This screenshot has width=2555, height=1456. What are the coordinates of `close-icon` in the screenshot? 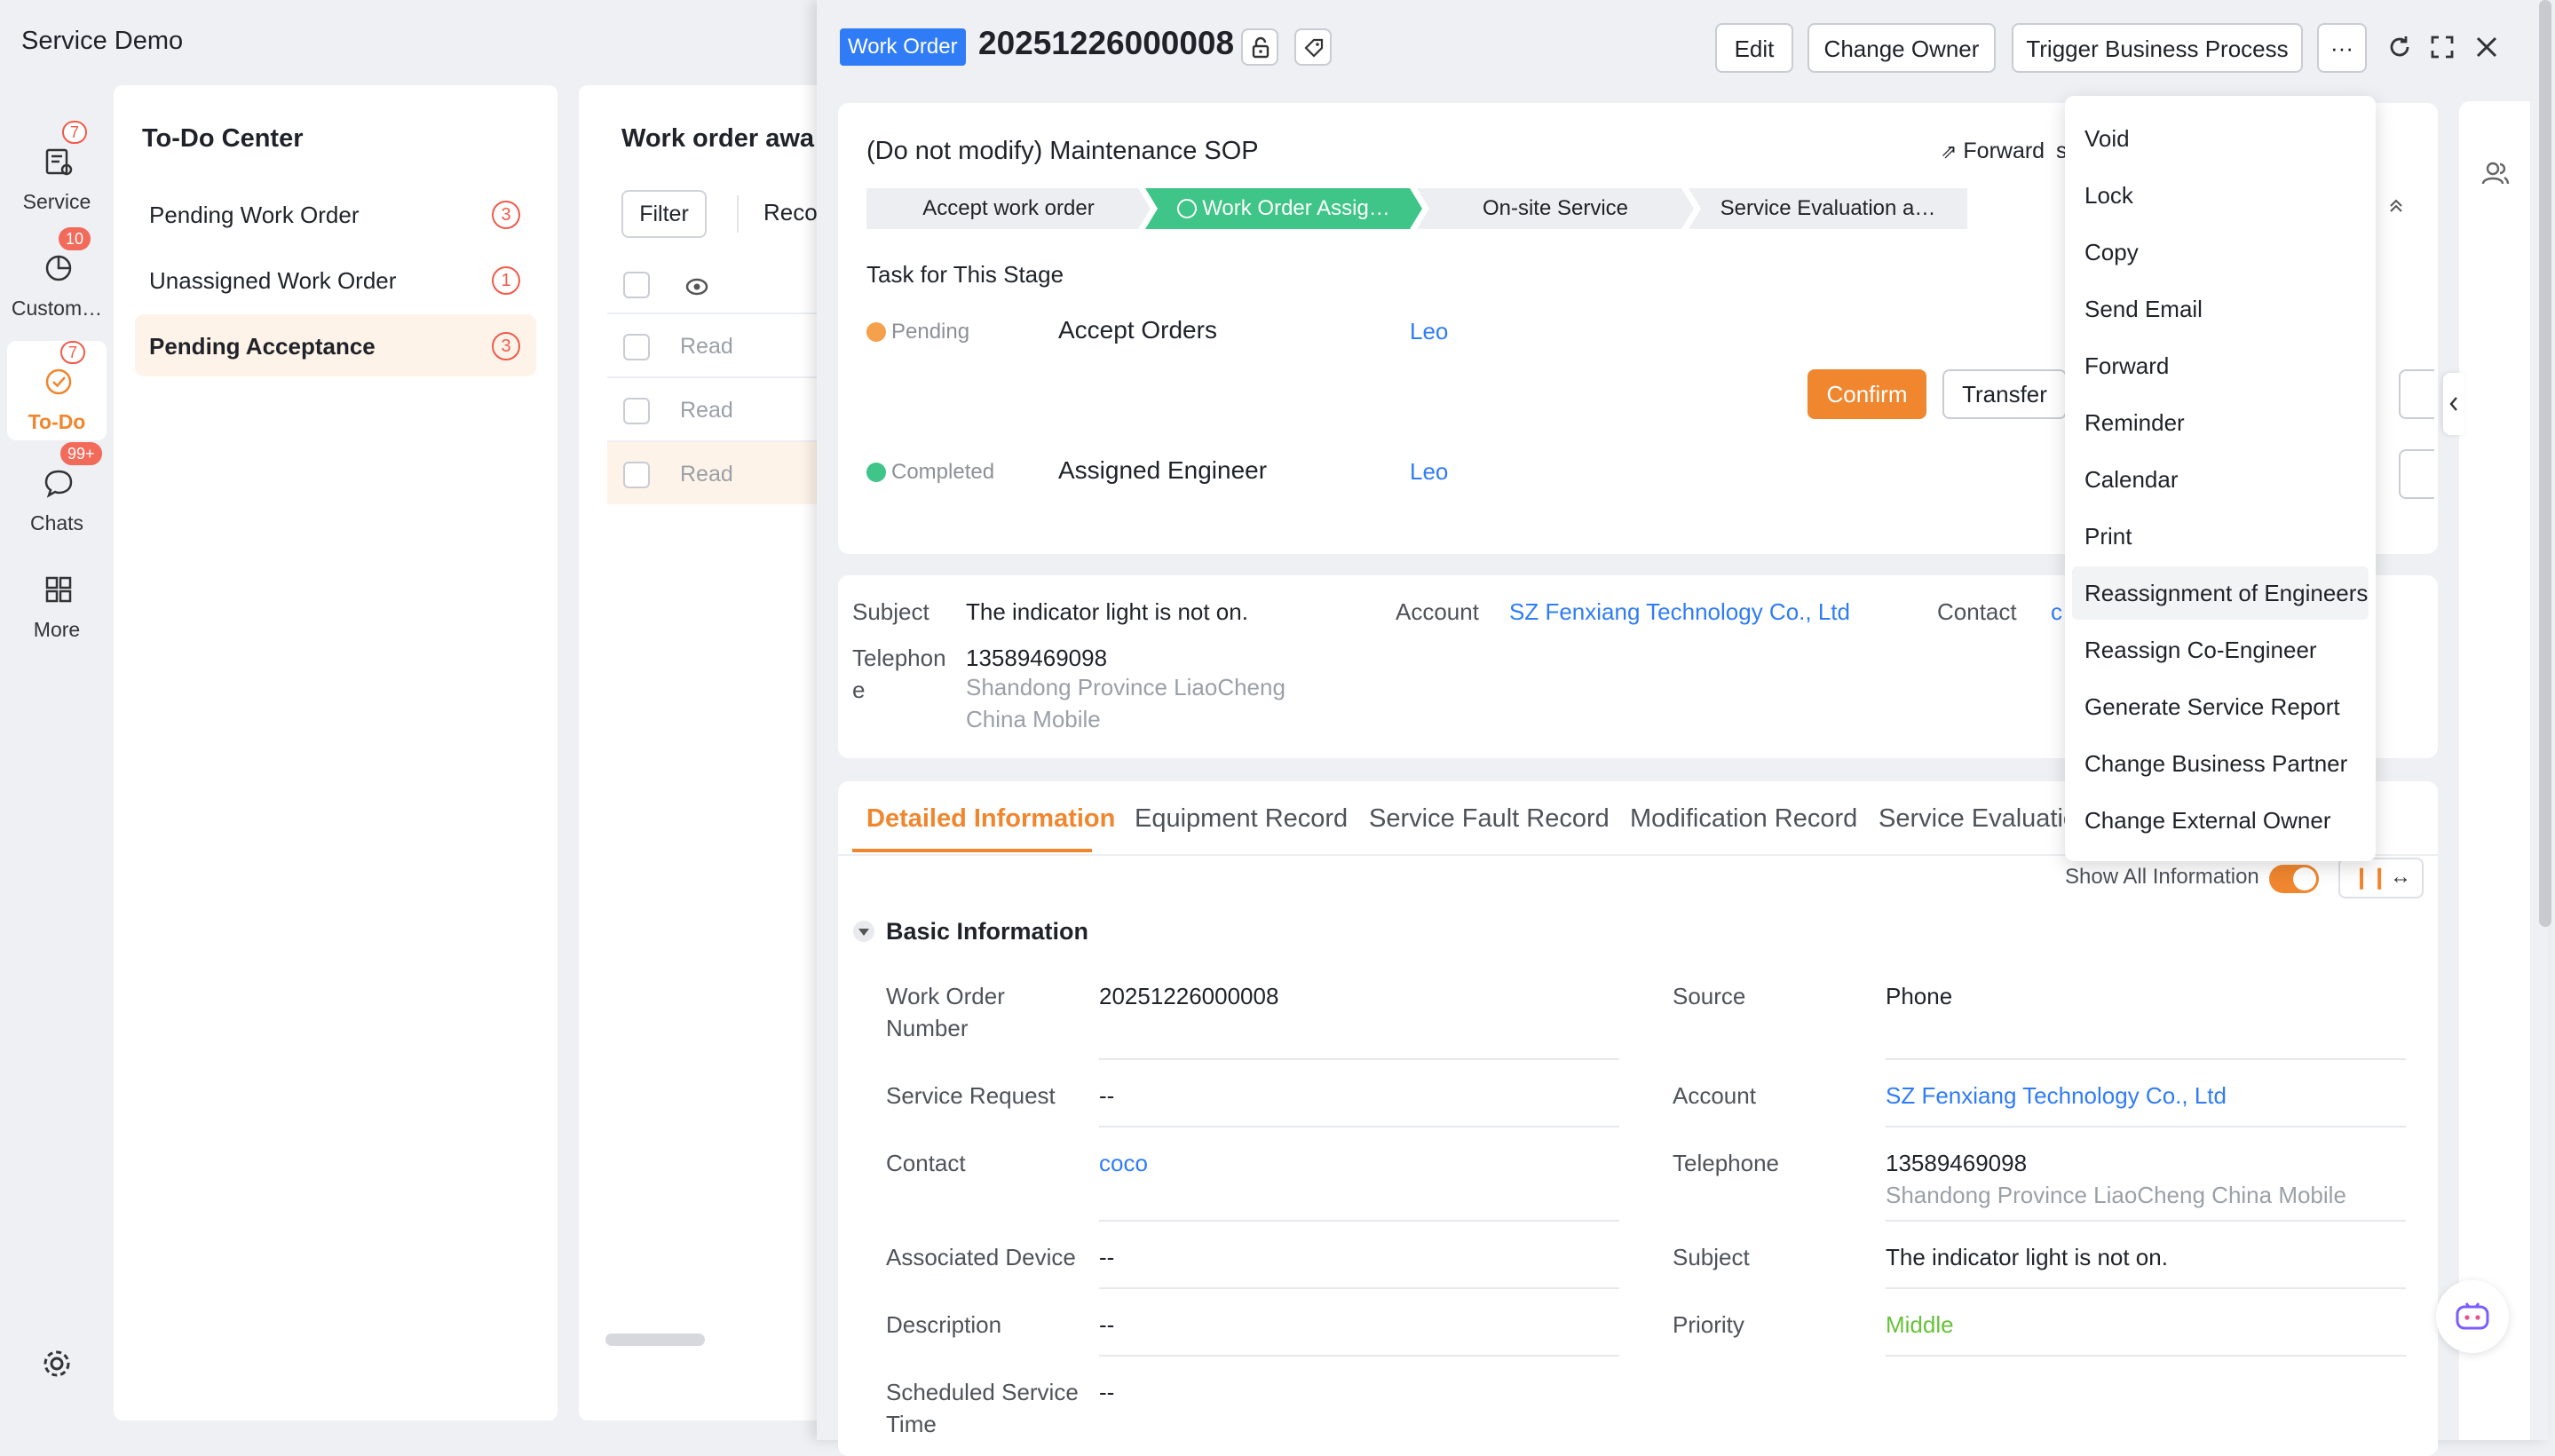 It's located at (2487, 47).